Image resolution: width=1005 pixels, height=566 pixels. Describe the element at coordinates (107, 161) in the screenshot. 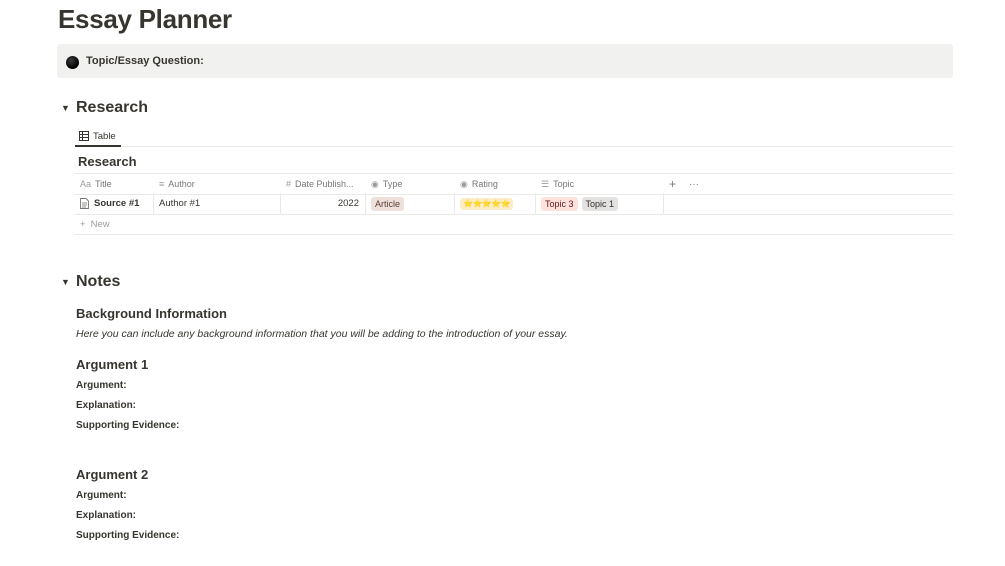

I see `database-title: Research` at that location.